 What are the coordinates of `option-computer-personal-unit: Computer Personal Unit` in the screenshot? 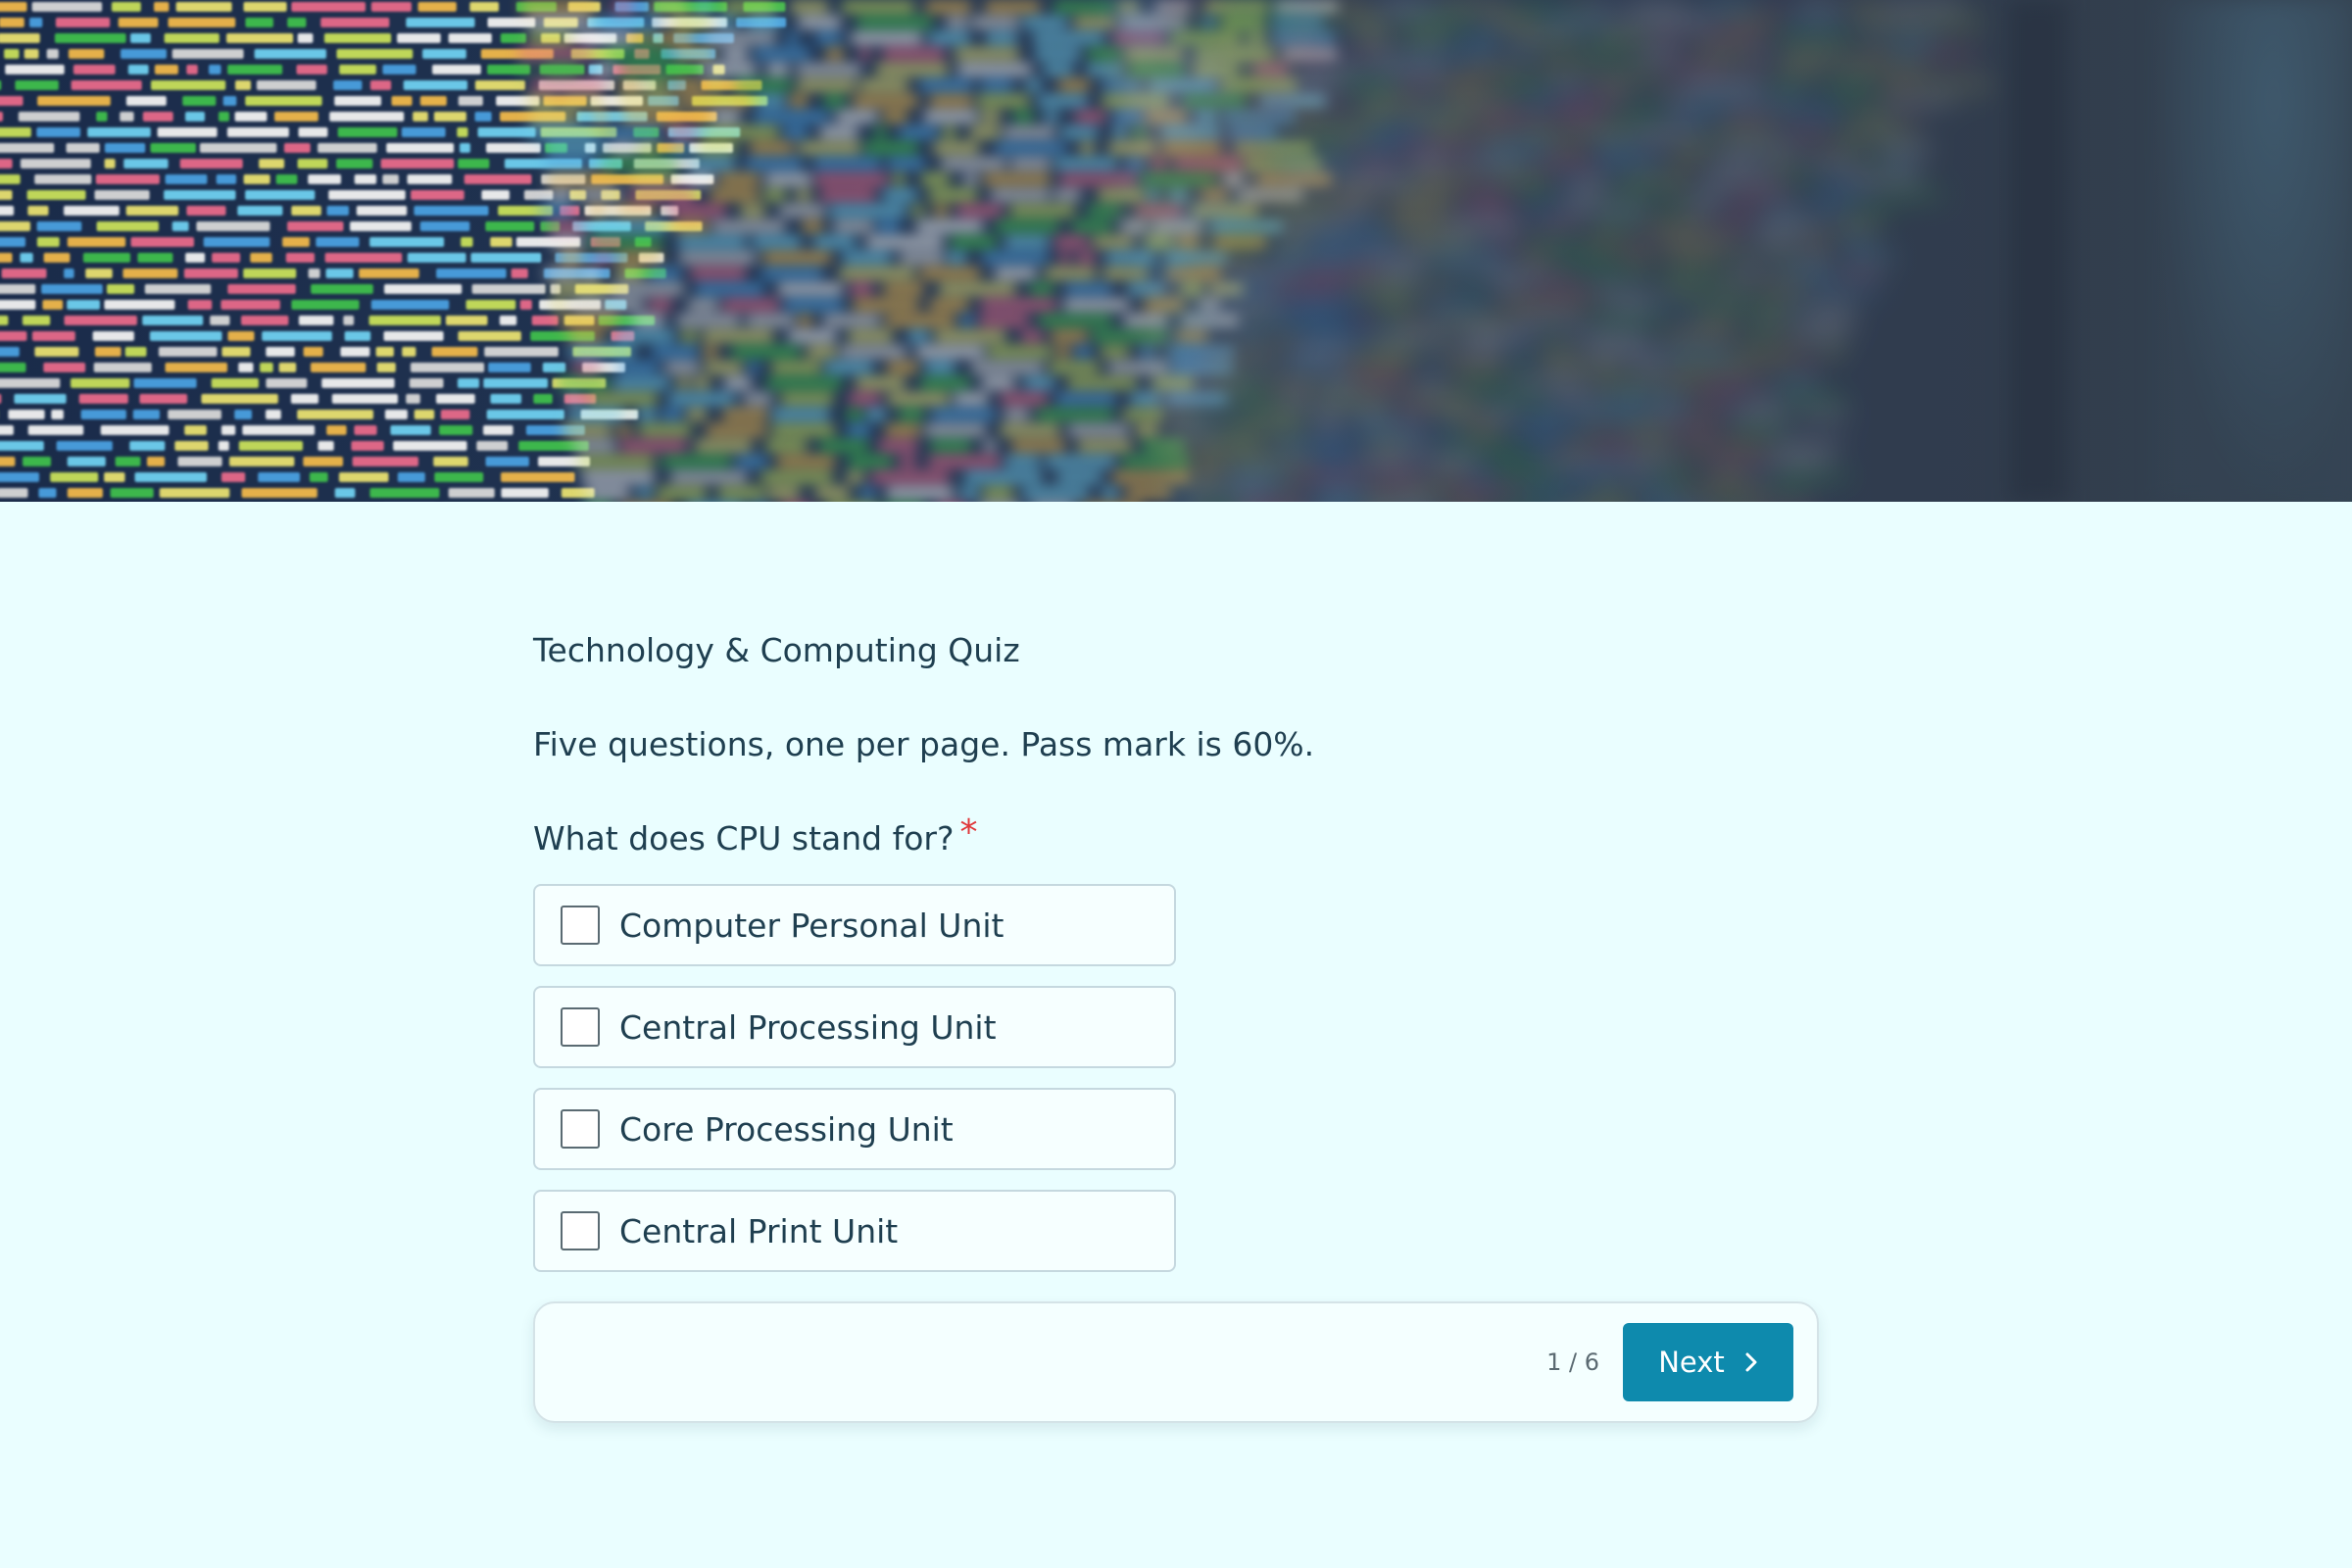 It's located at (854, 925).